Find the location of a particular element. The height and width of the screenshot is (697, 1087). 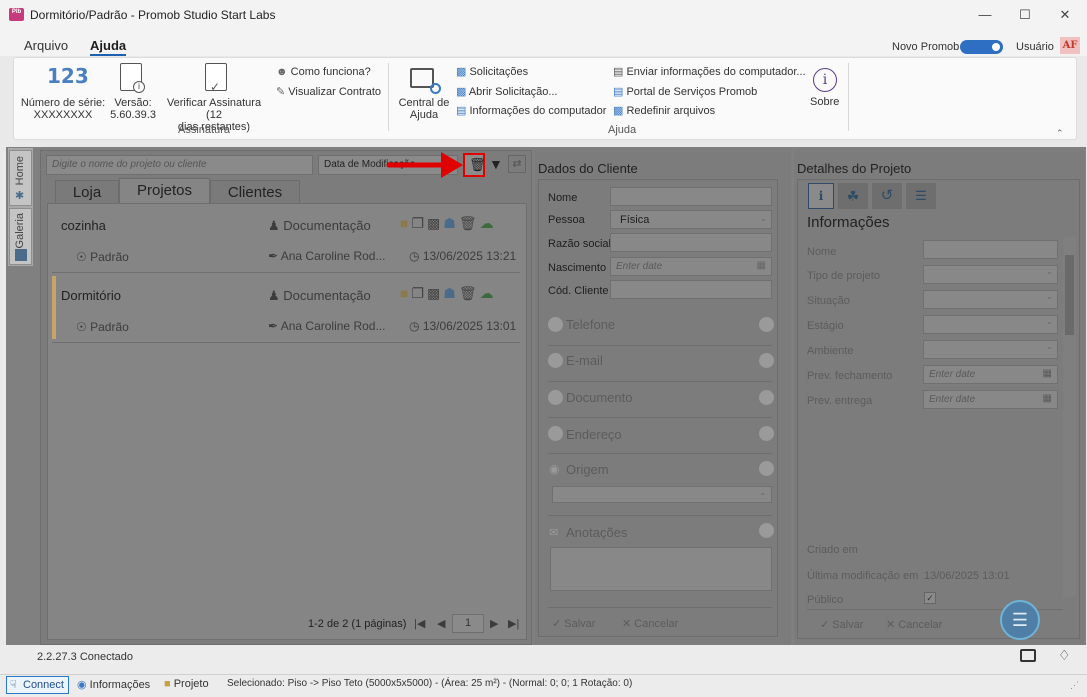

nome-input is located at coordinates (691, 196).